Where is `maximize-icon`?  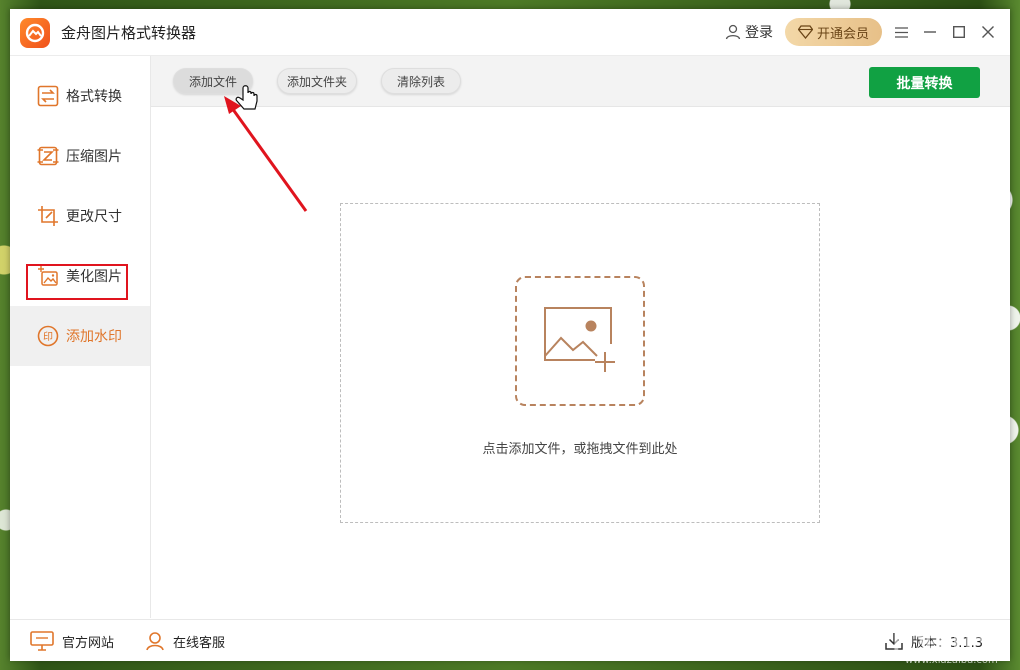
maximize-icon is located at coordinates (959, 32).